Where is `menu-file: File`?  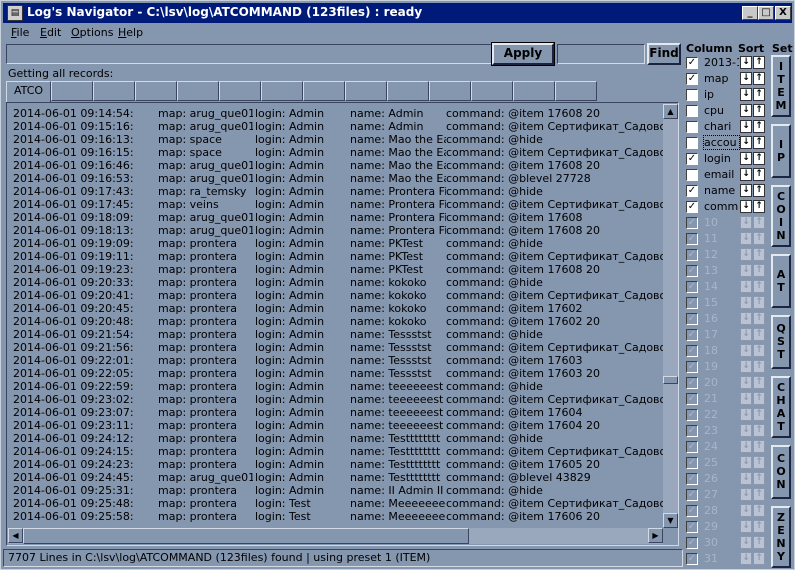 menu-file: File is located at coordinates (20, 32).